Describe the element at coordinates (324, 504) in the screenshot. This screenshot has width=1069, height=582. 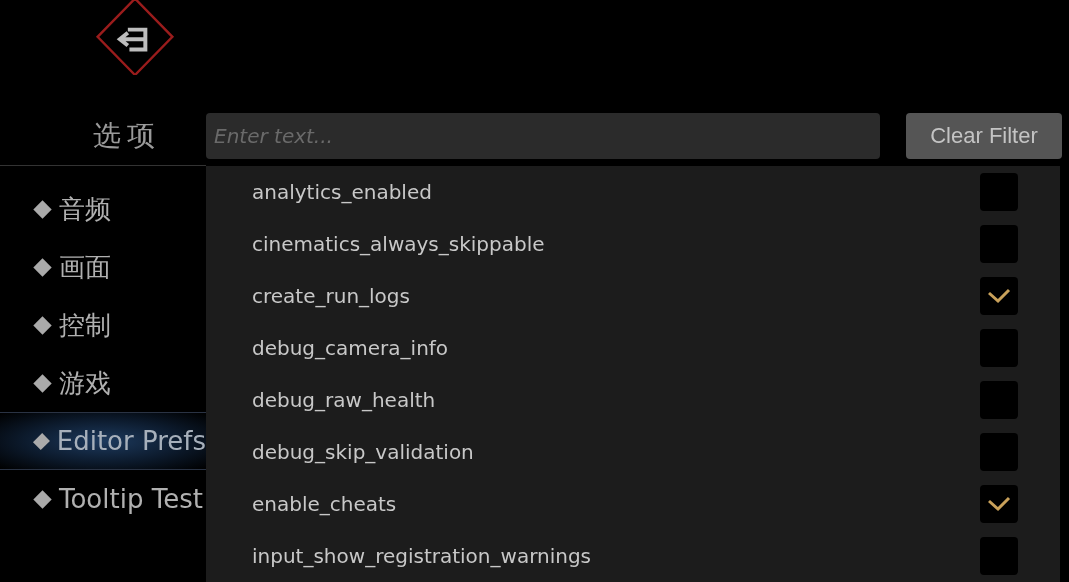
I see `pref-label: enable_cheats` at that location.